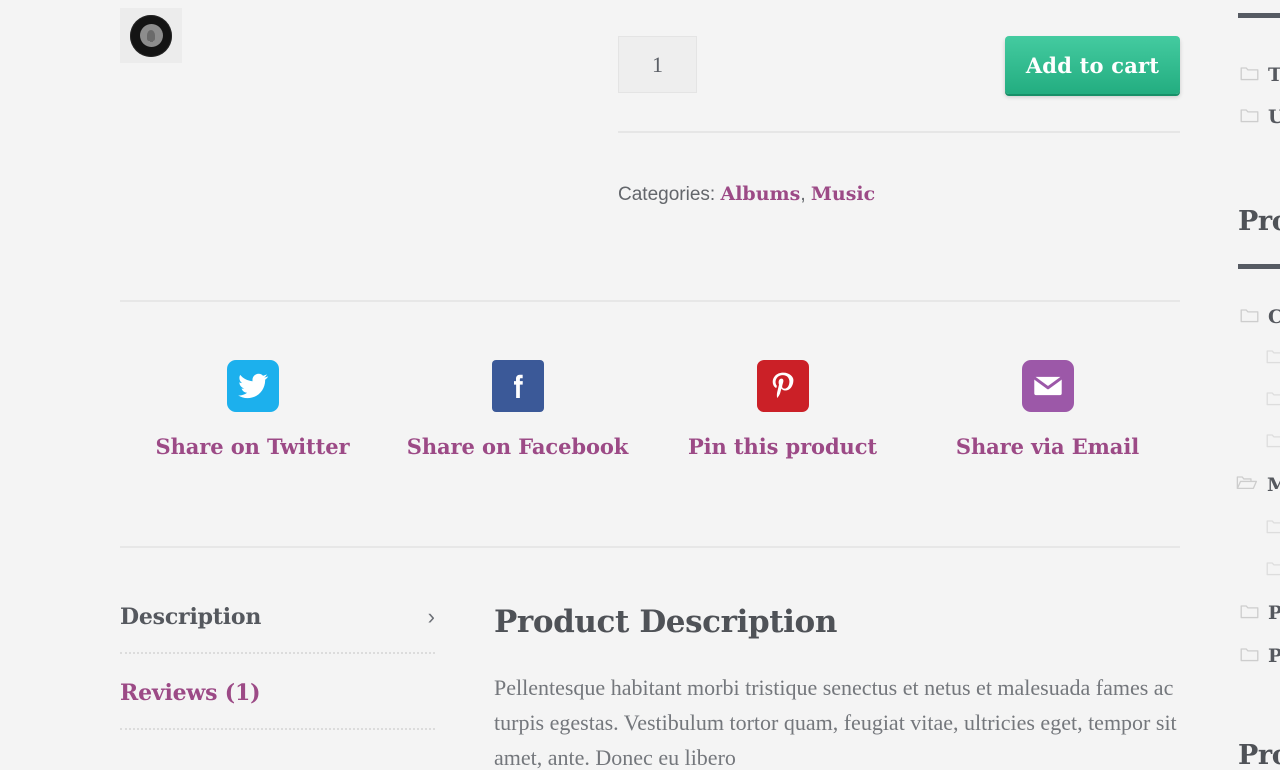  What do you see at coordinates (782, 446) in the screenshot?
I see `share-pinterest-label: Pin this product` at bounding box center [782, 446].